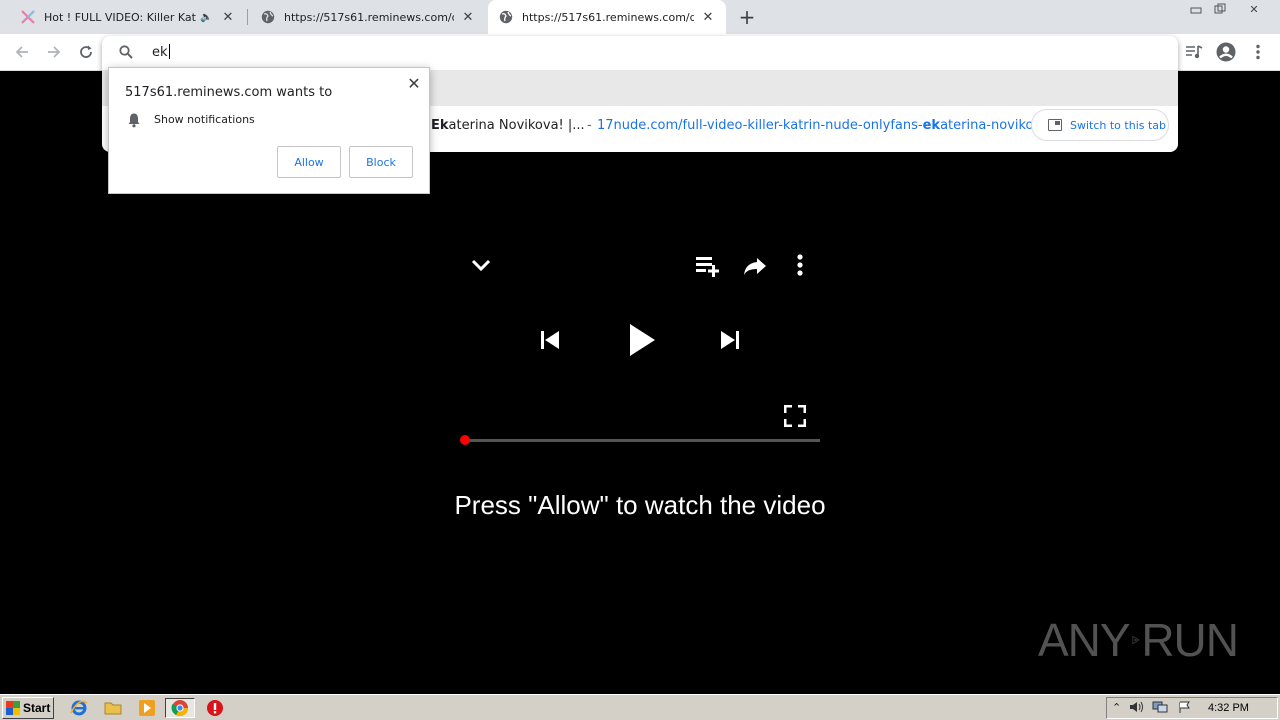 The height and width of the screenshot is (720, 1280). I want to click on tab-3-active: https://517s61.reminews.com/danni ✕, so click(607, 17).